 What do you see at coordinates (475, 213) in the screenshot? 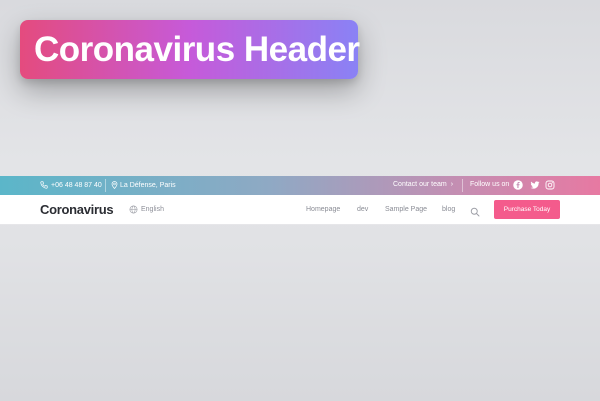
I see `search-icon` at bounding box center [475, 213].